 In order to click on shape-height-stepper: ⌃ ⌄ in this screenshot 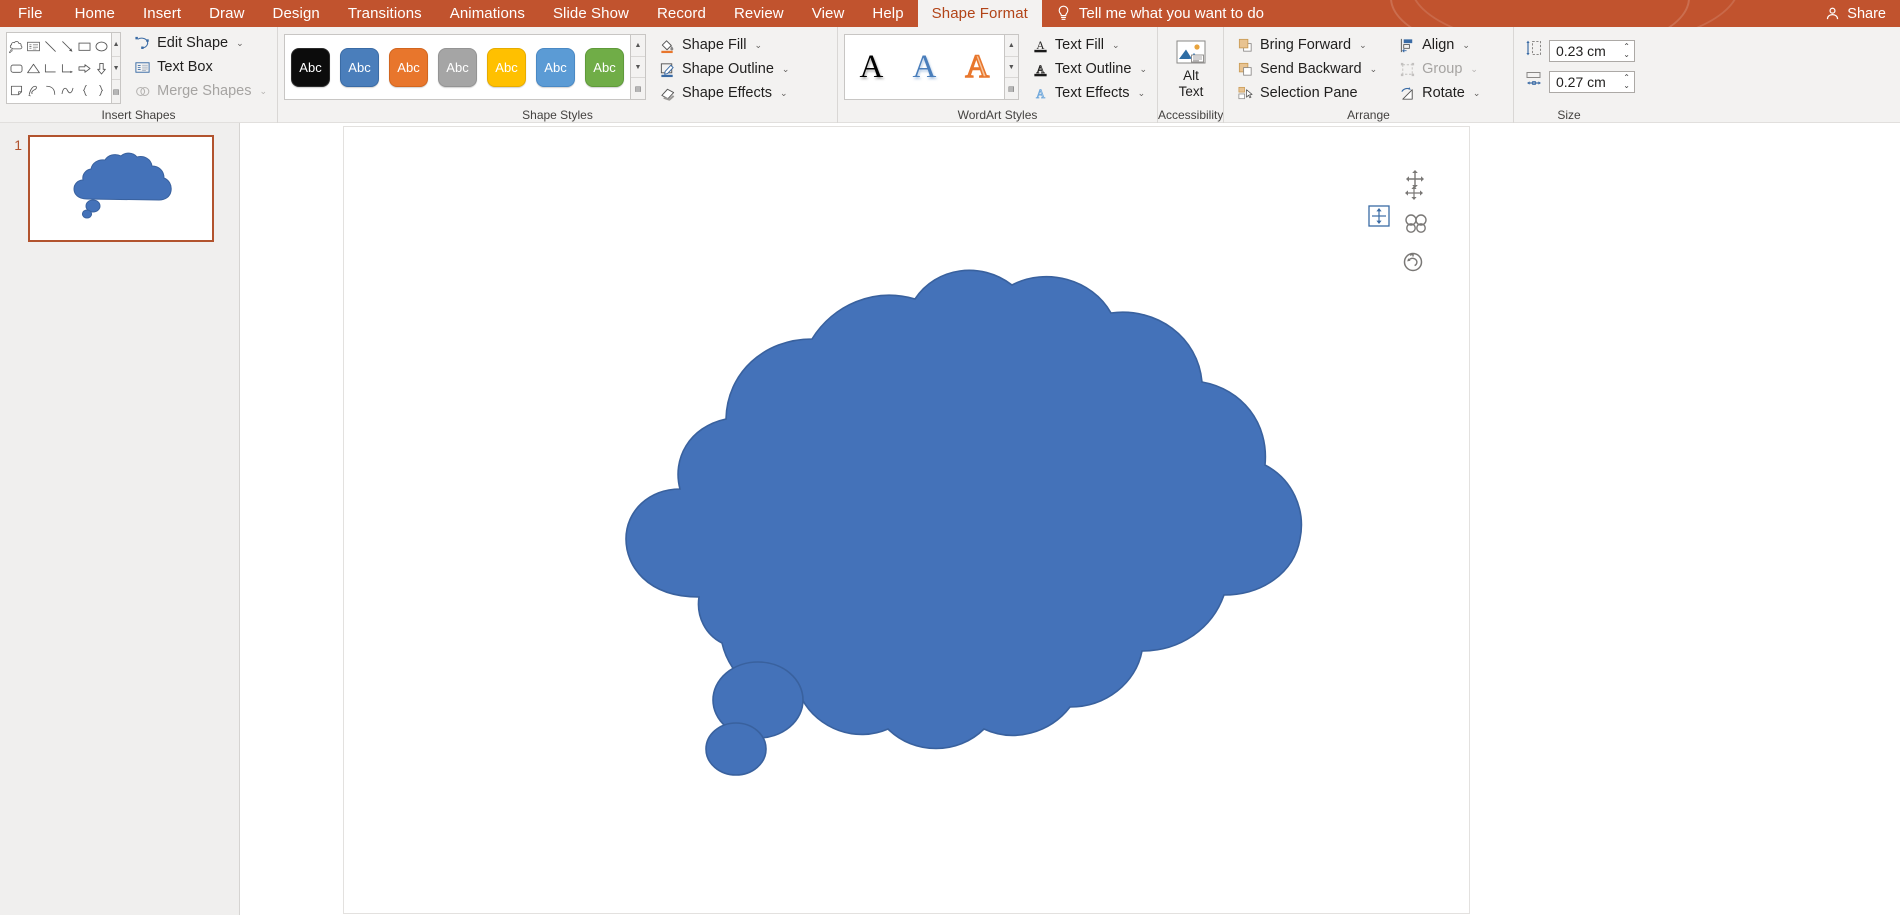, I will do `click(1626, 51)`.